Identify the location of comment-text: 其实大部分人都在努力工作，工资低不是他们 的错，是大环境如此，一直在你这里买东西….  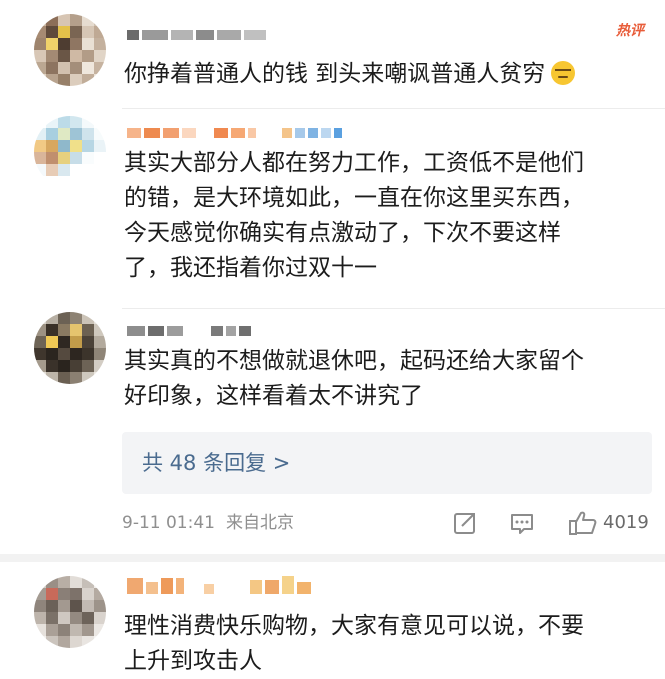
(354, 215).